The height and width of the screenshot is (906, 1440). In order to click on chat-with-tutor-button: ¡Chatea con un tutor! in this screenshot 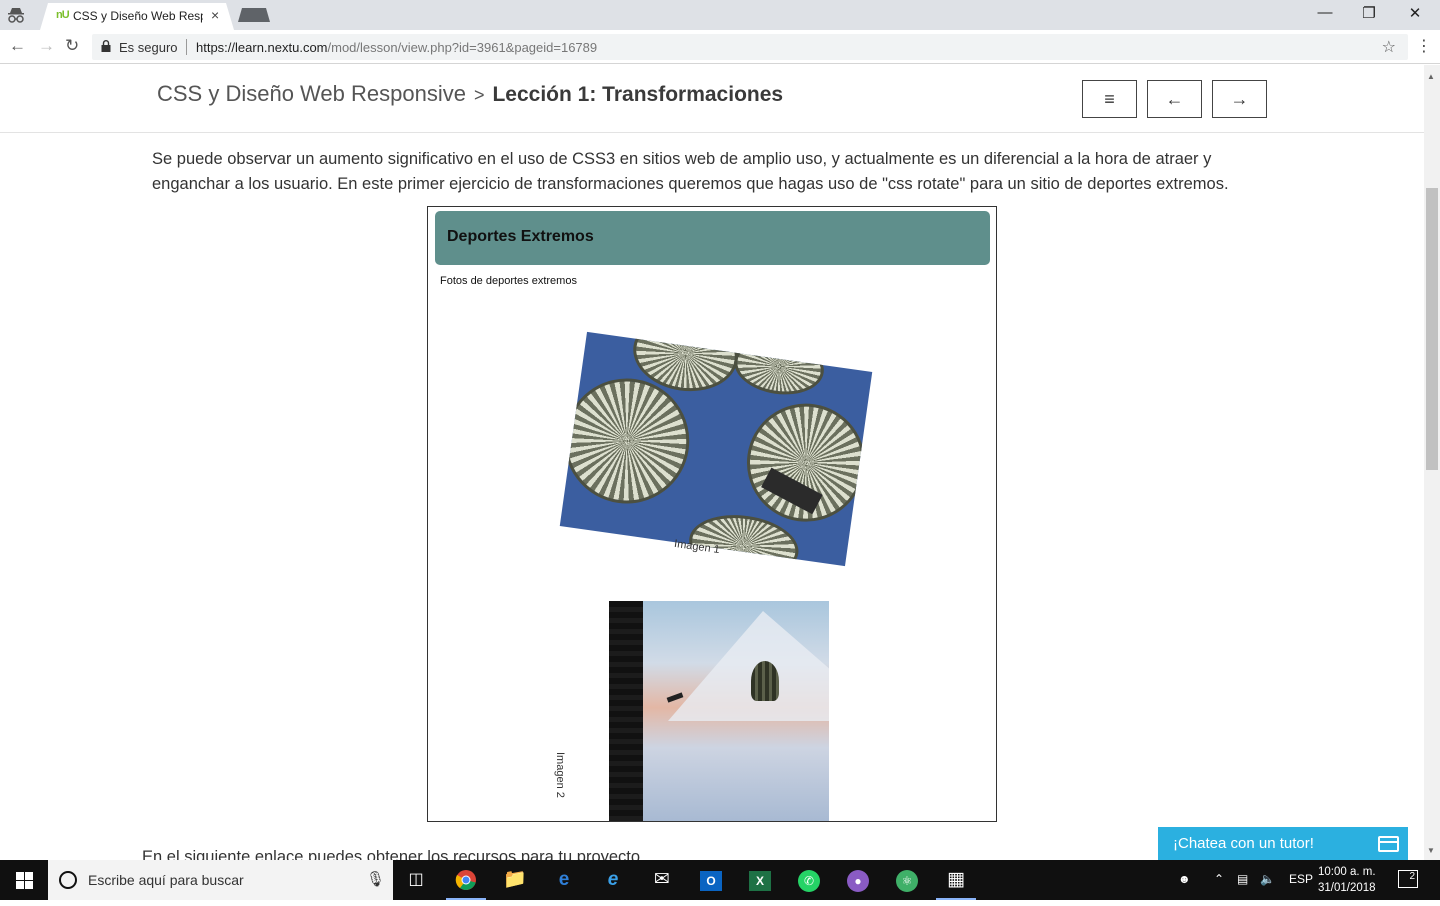, I will do `click(1283, 843)`.